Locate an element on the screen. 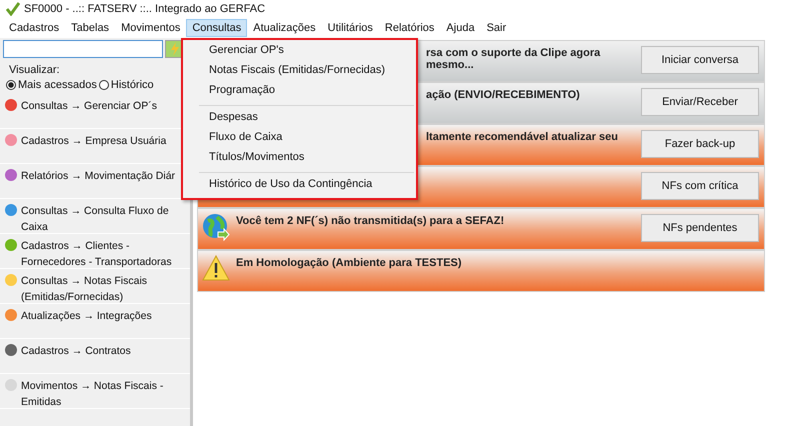  notification-text: ltamente recomendável atualizar seu is located at coordinates (522, 136).